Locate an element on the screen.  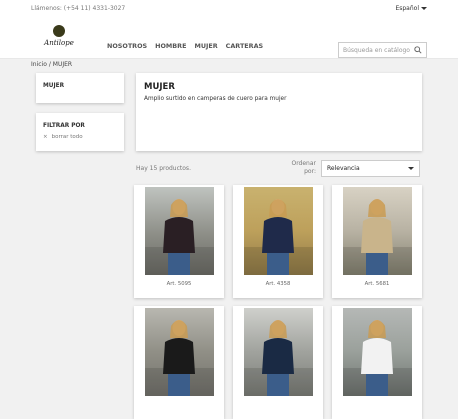
search-icon is located at coordinates (418, 50).